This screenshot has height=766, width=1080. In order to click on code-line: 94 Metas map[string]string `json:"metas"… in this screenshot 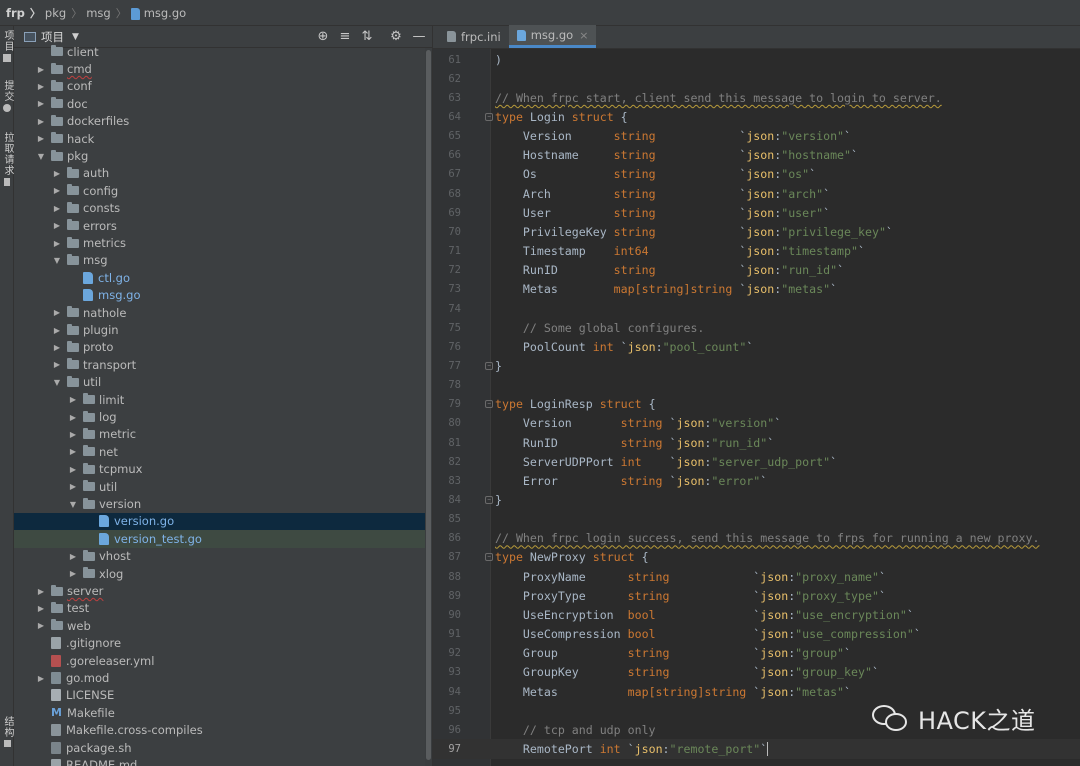, I will do `click(756, 691)`.